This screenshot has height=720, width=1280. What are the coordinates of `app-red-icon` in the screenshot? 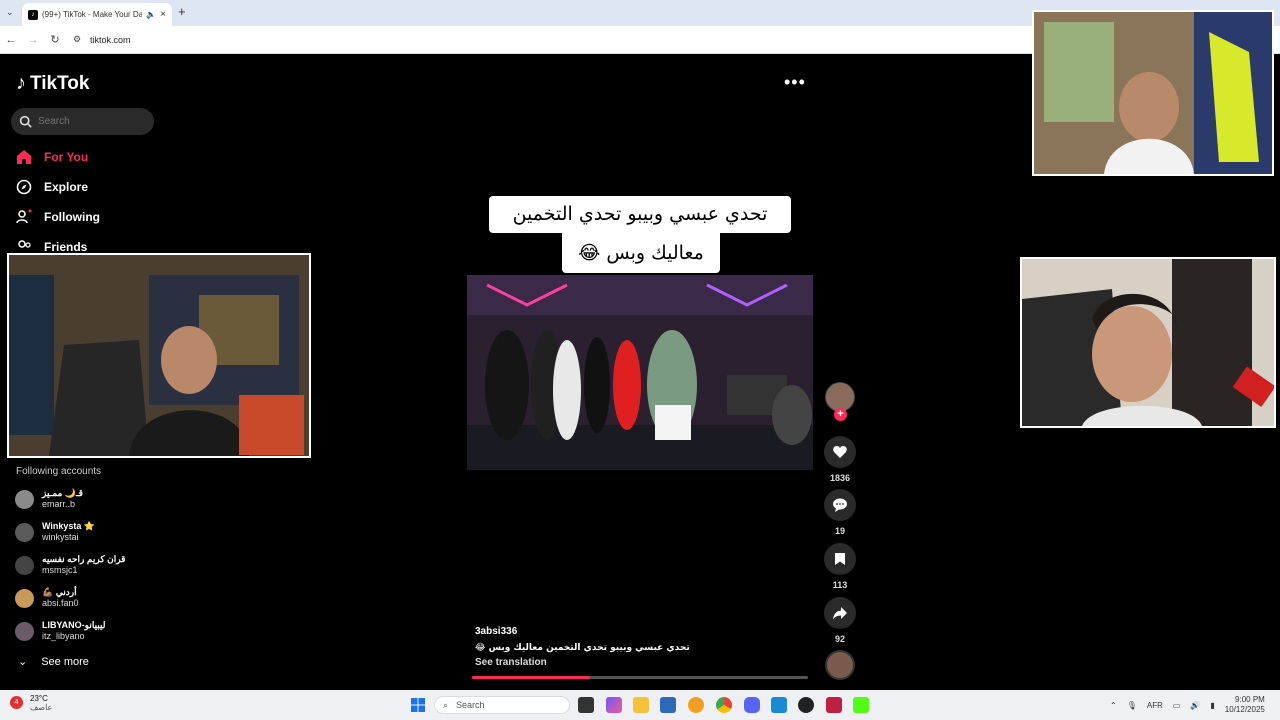 It's located at (834, 705).